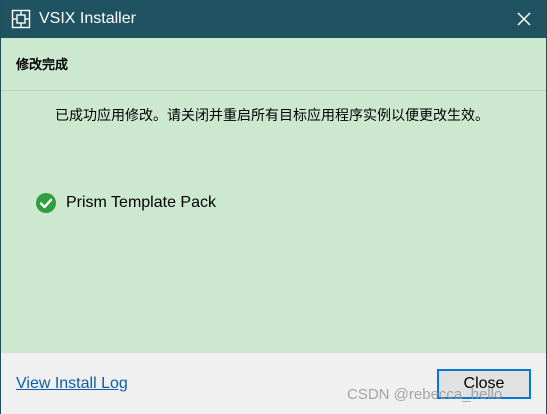 The height and width of the screenshot is (414, 547). I want to click on extension-item: Prism Template Pack, so click(126, 203).